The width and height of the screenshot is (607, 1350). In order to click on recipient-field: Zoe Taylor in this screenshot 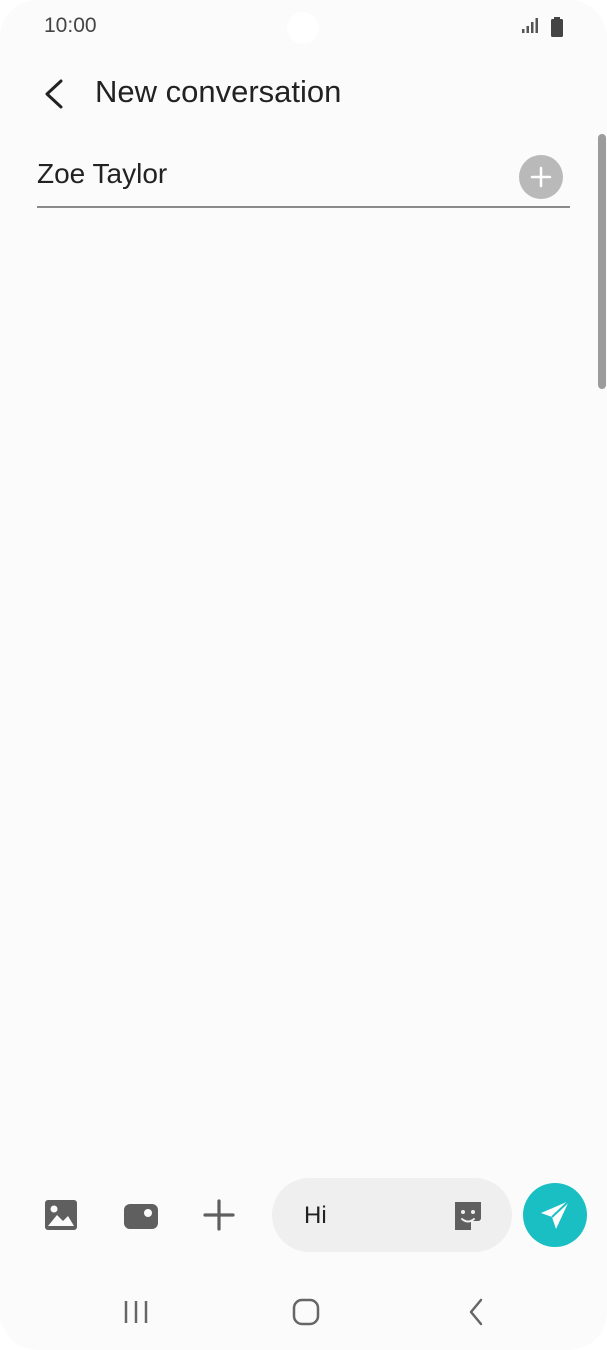, I will do `click(303, 179)`.